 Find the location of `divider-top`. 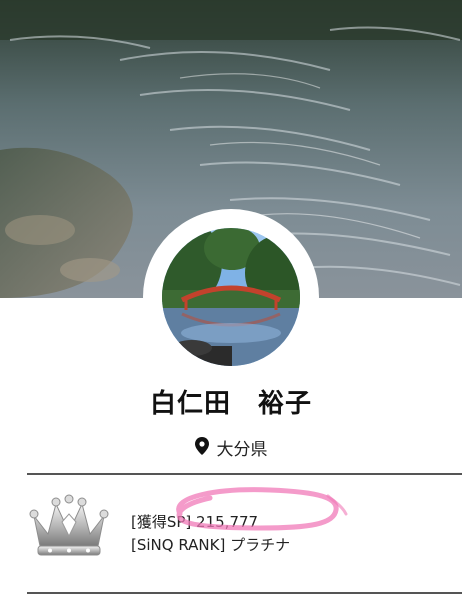

divider-top is located at coordinates (244, 474).